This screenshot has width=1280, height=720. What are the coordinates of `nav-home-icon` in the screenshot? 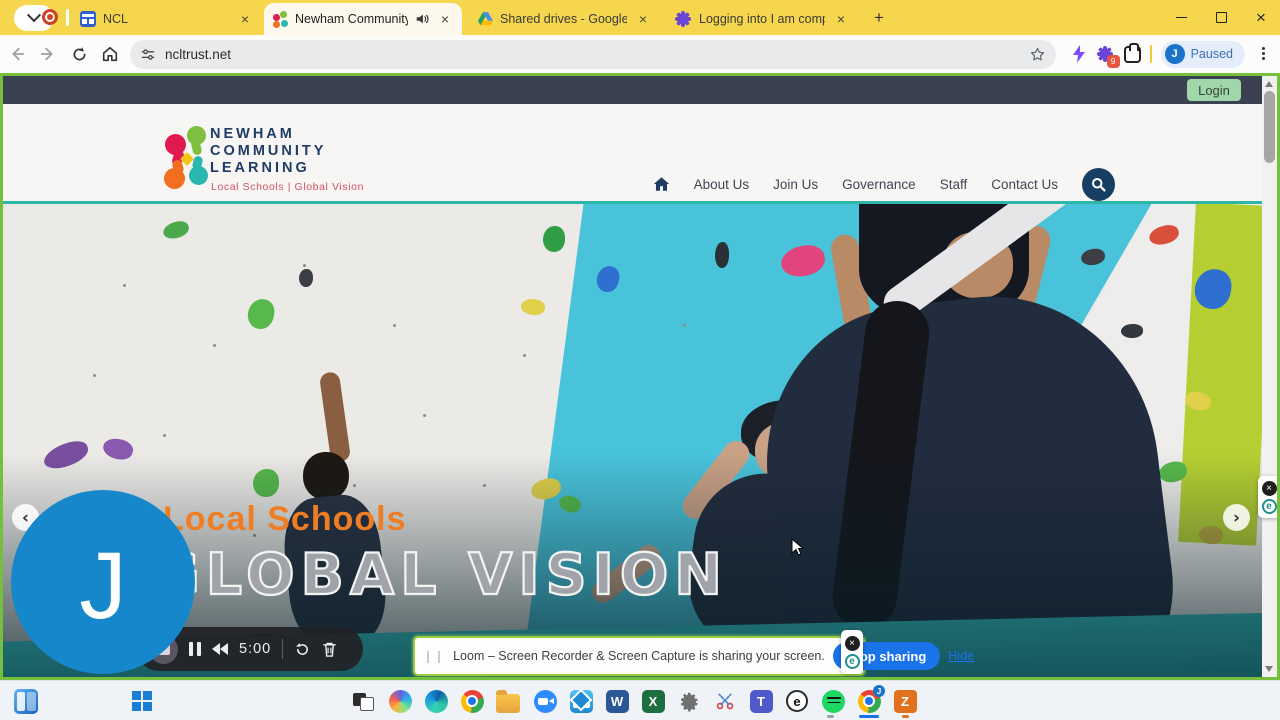 It's located at (661, 184).